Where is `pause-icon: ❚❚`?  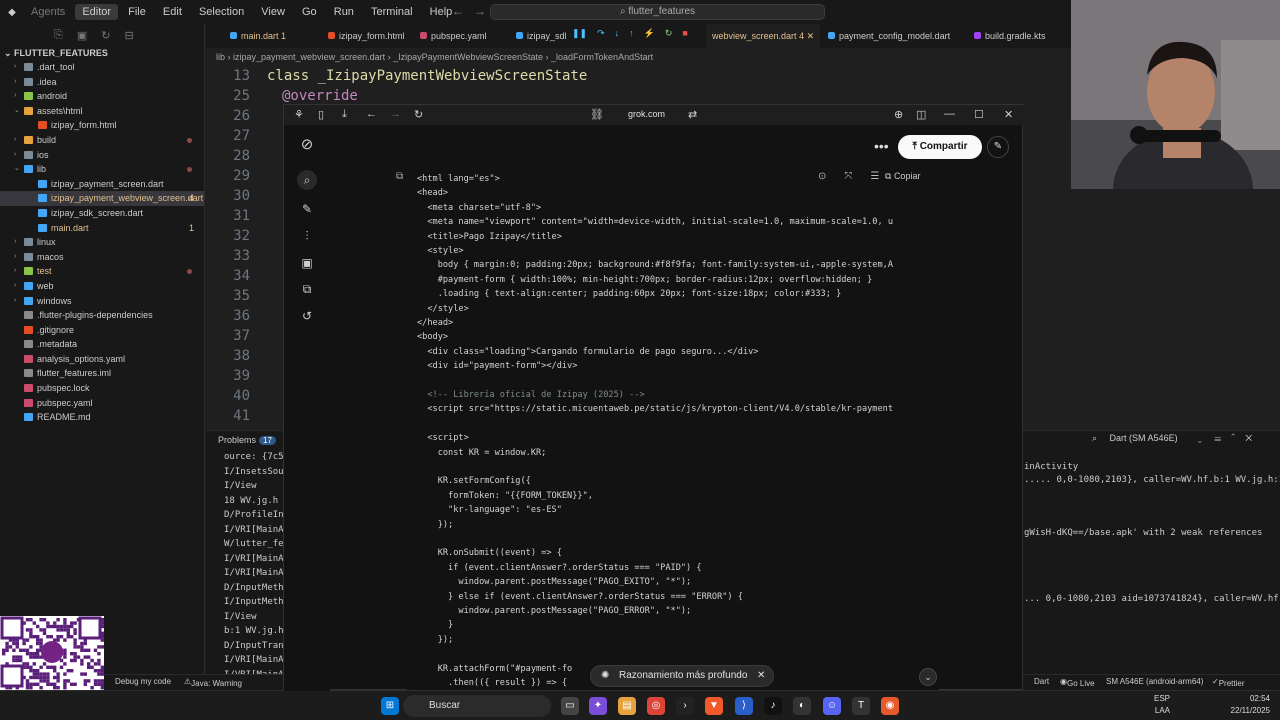 pause-icon: ❚❚ is located at coordinates (579, 36).